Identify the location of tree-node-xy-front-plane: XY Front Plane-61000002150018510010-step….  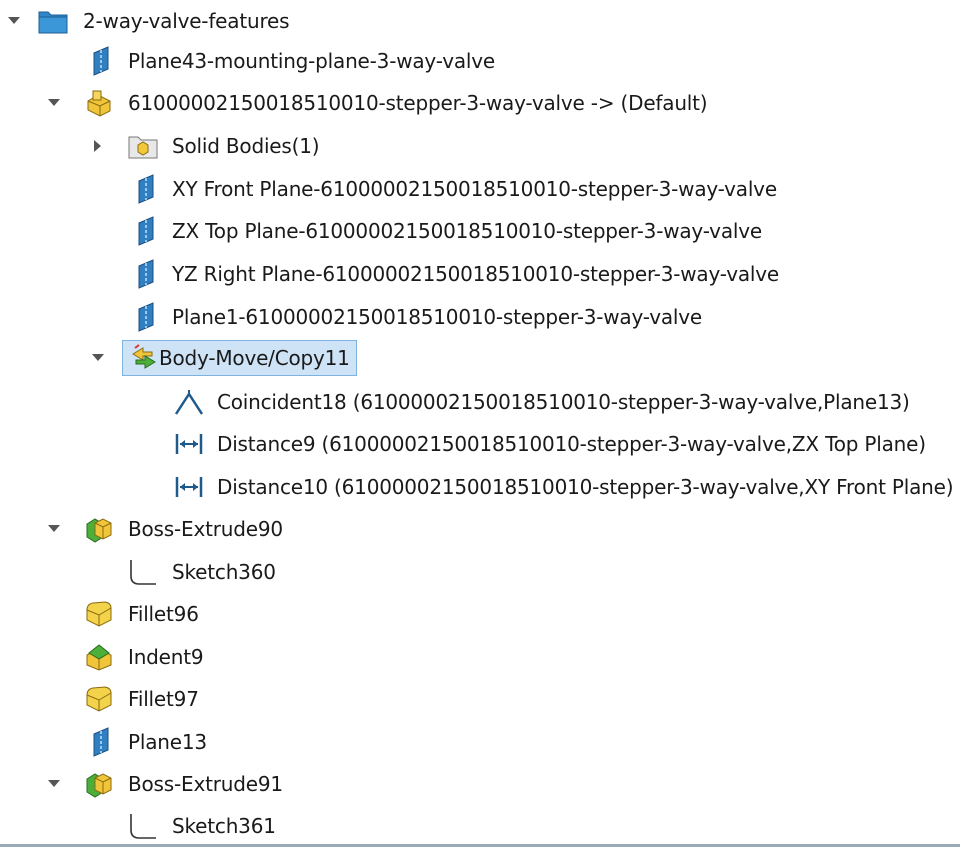
(480, 189).